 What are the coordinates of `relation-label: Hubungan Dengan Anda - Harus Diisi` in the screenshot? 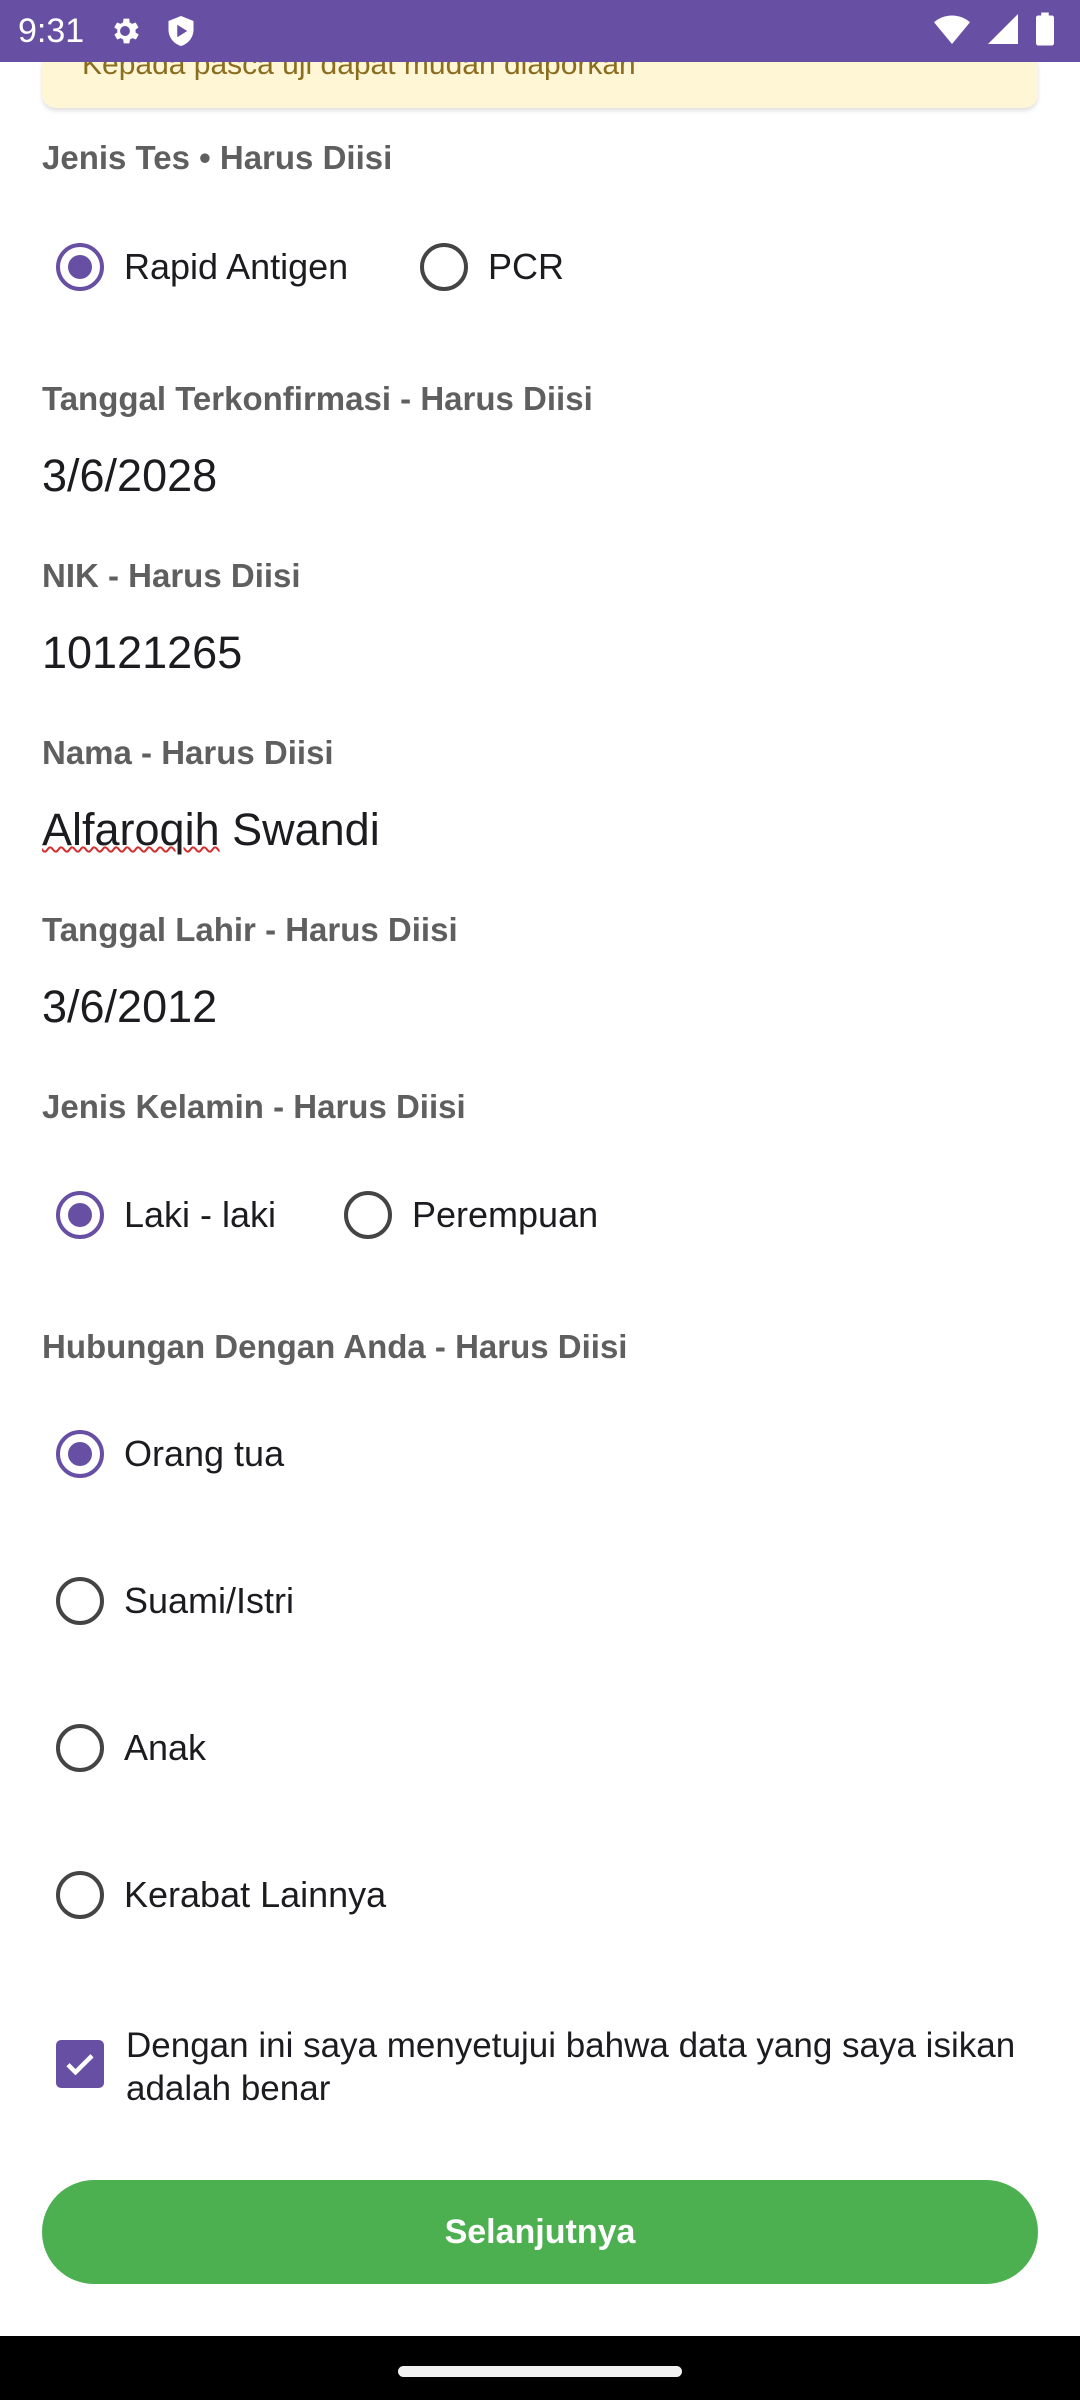 It's located at (335, 1346).